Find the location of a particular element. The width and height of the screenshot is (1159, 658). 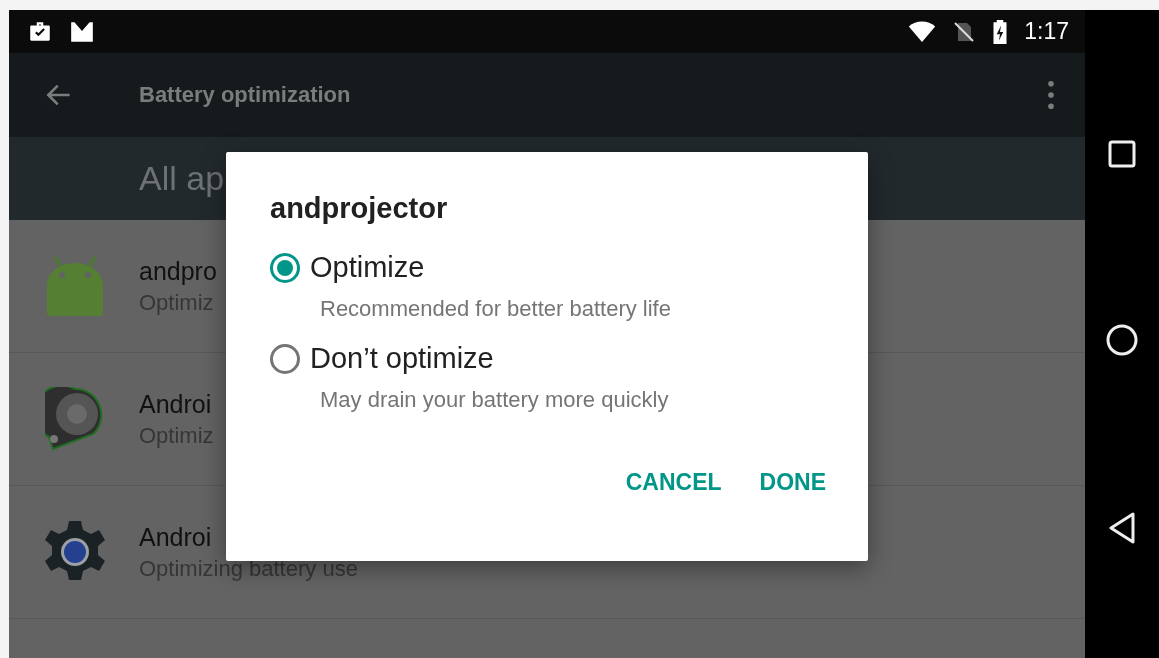

recents-square-icon is located at coordinates (1122, 154).